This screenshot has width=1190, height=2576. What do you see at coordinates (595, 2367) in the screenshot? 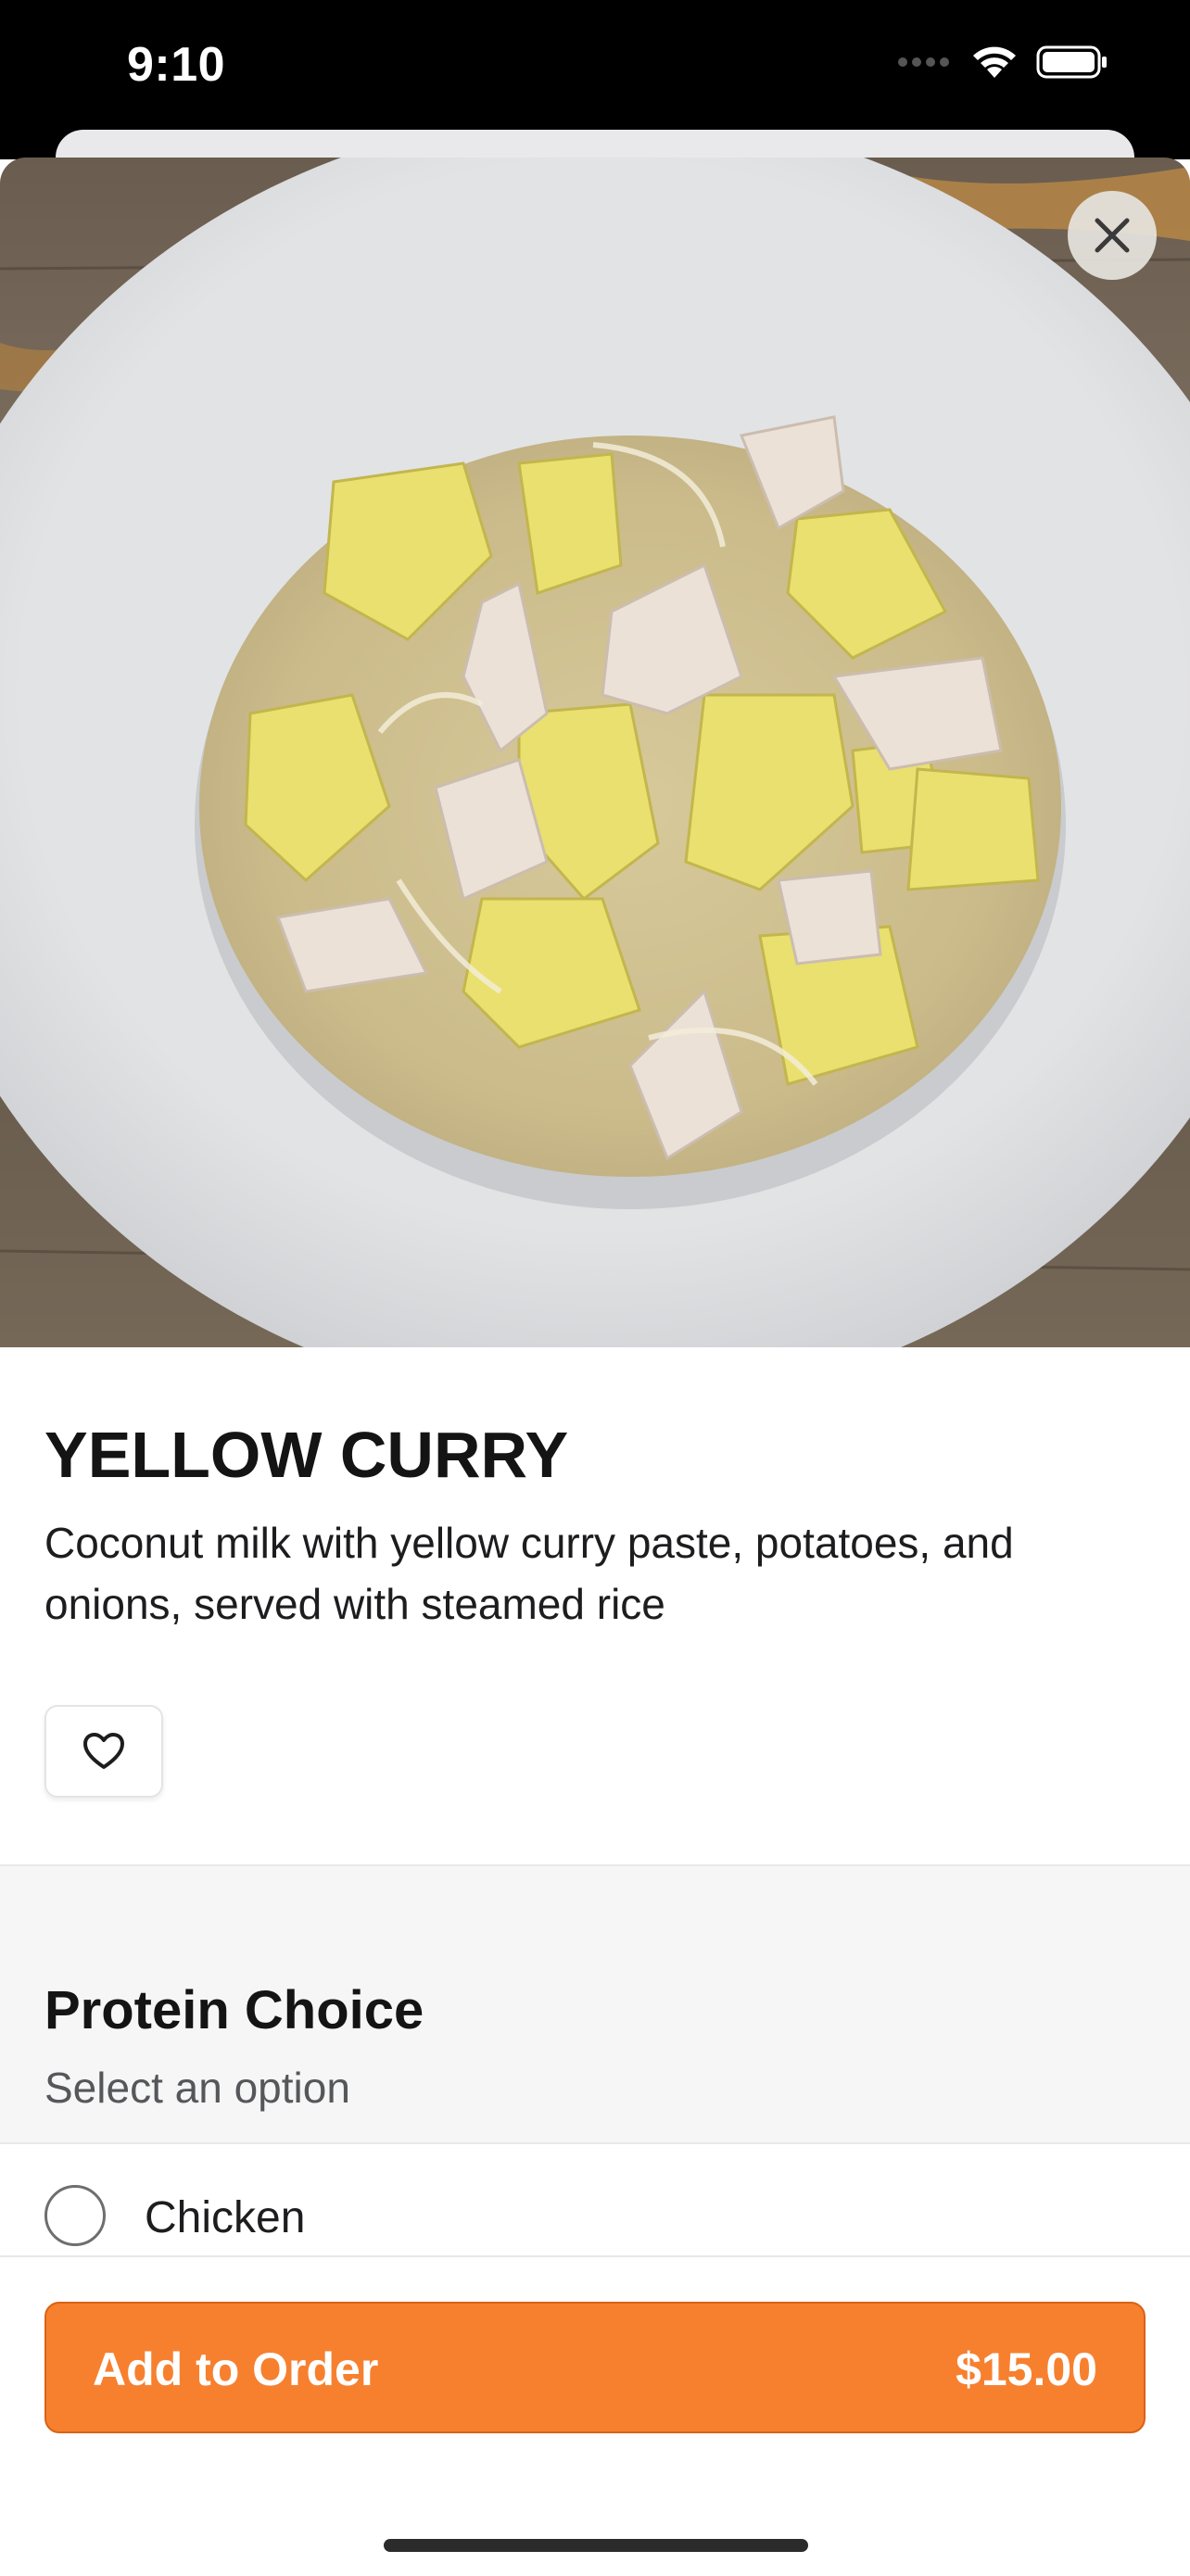
I see `add-to-order-button: Add to Order $15.00` at bounding box center [595, 2367].